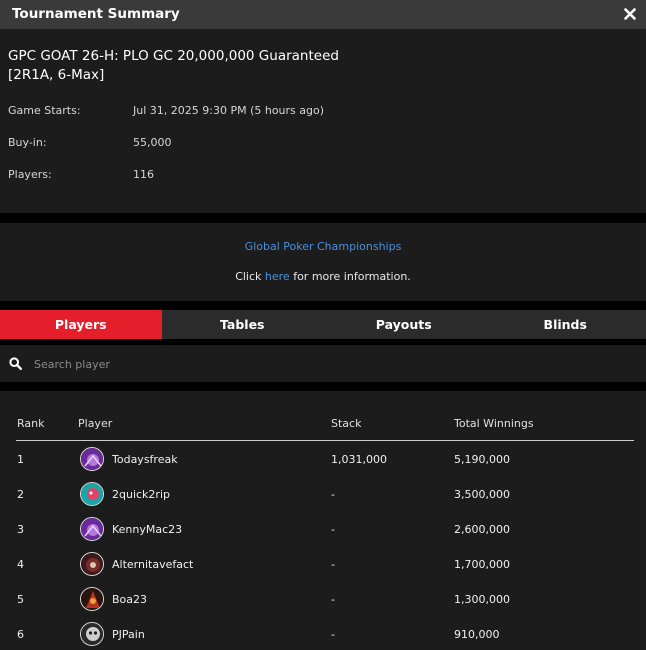 This screenshot has height=650, width=646. Describe the element at coordinates (143, 174) in the screenshot. I see `detail-value: 116` at that location.